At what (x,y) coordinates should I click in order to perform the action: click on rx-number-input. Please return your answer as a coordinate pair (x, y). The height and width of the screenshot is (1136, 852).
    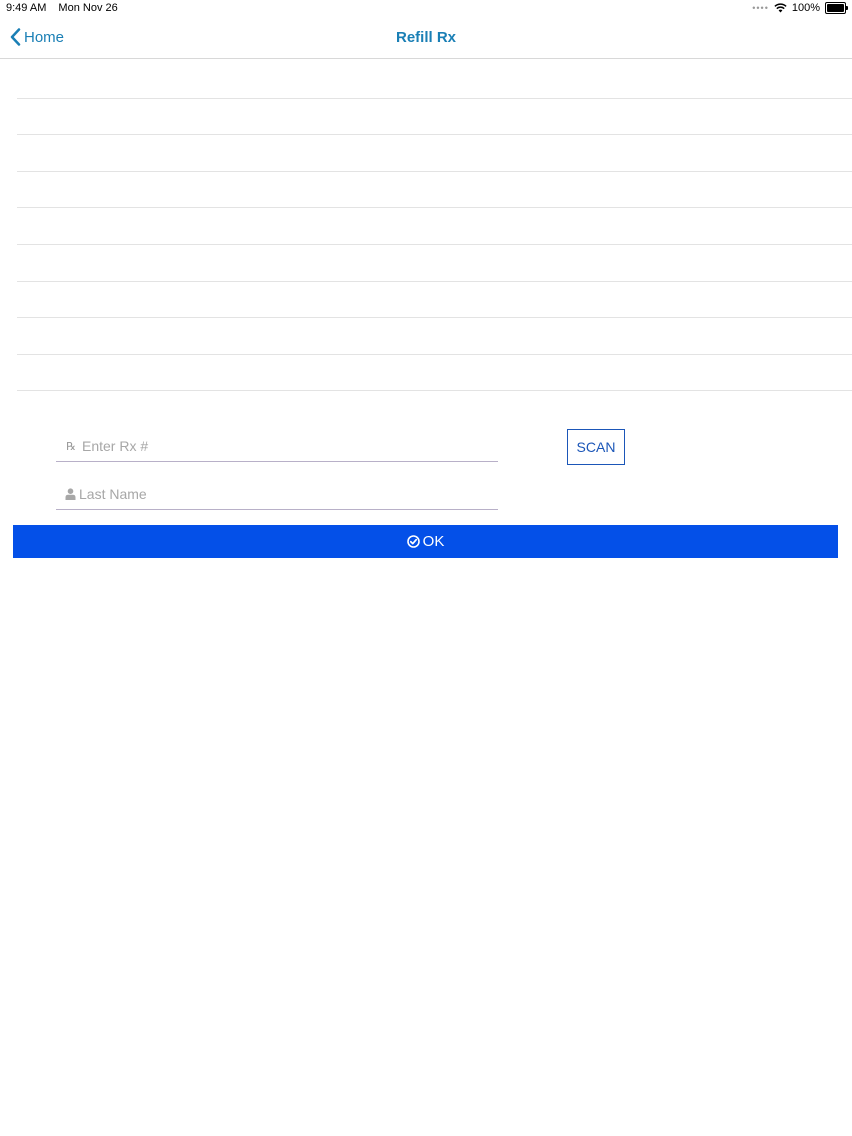
    Looking at the image, I should click on (290, 446).